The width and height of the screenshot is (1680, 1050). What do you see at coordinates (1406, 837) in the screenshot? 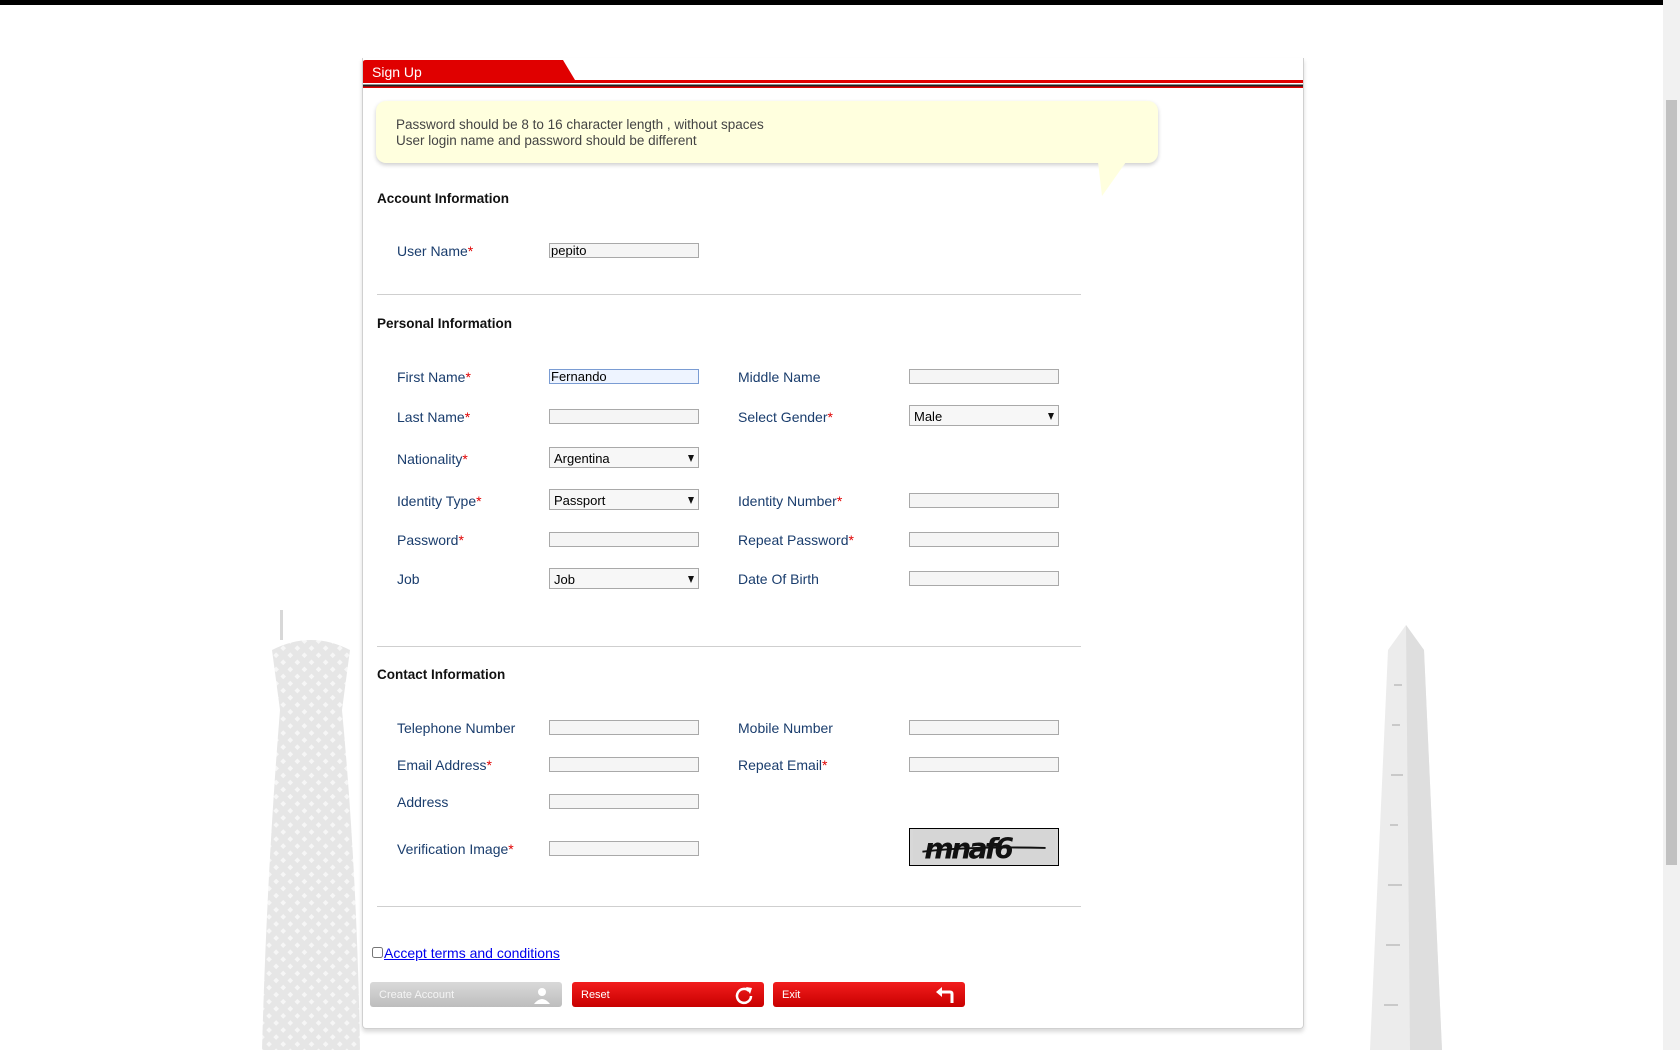
I see `obelisk-background-image` at bounding box center [1406, 837].